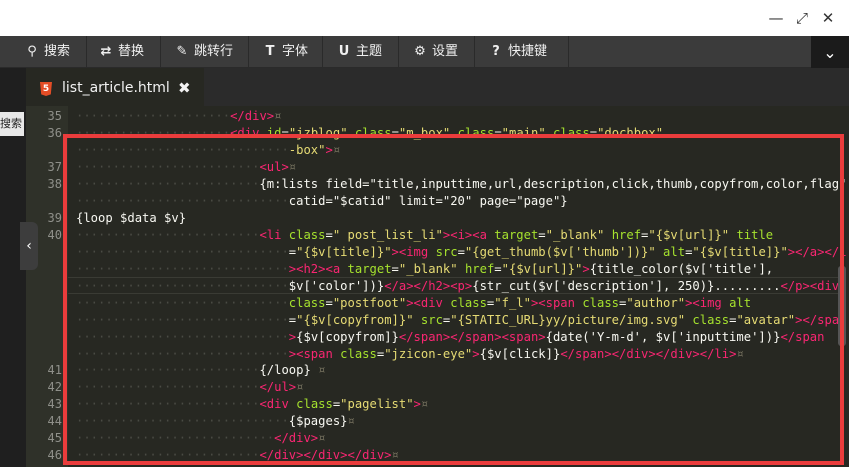 The height and width of the screenshot is (467, 849). I want to click on goto-line-button: ✎ 跳转行, so click(203, 52).